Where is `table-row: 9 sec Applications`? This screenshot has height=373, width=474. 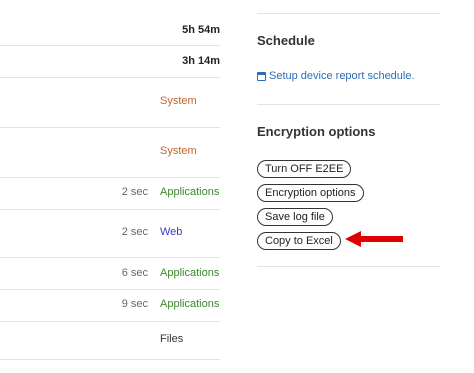 table-row: 9 sec Applications is located at coordinates (110, 306).